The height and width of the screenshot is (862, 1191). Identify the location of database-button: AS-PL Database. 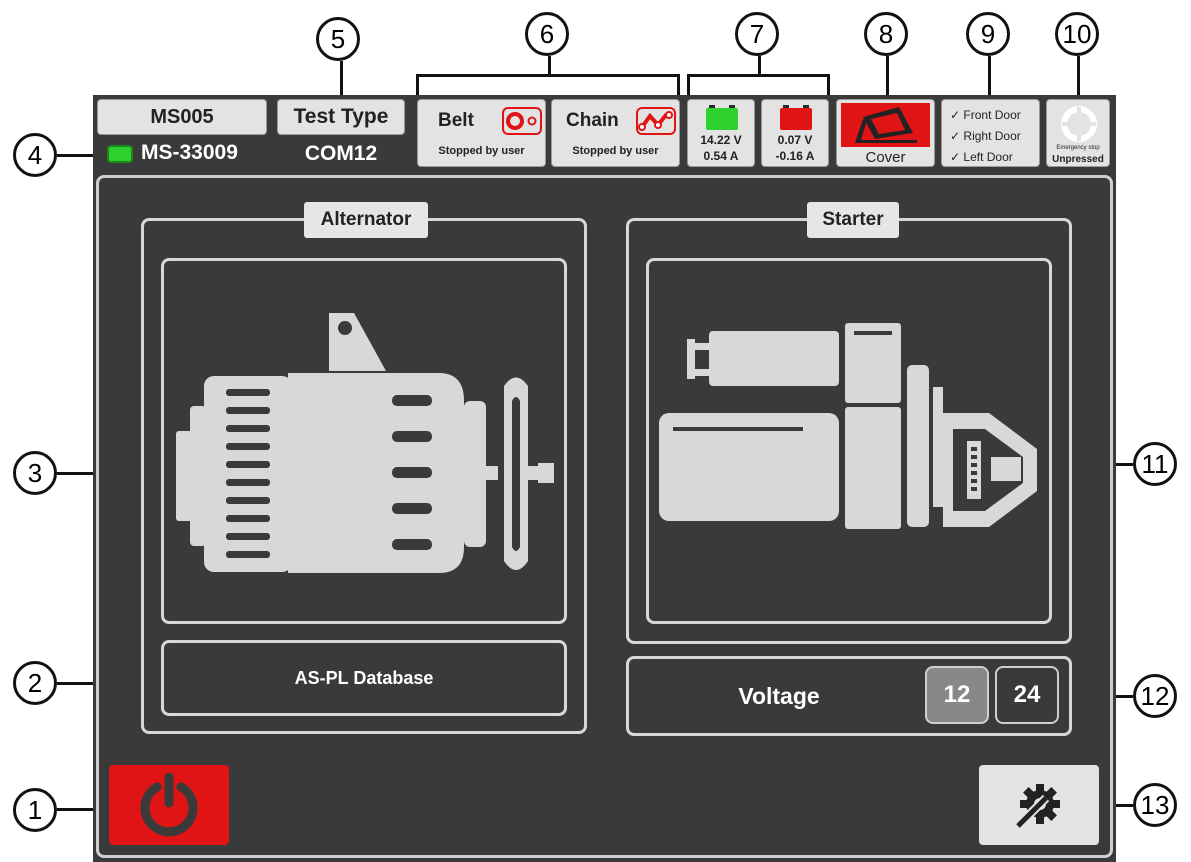
(364, 678).